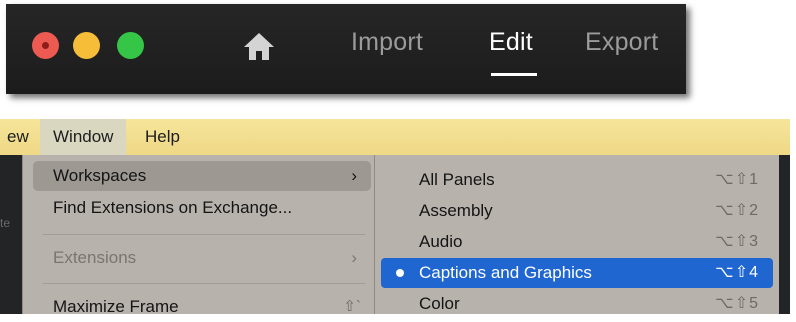 Image resolution: width=796 pixels, height=322 pixels. Describe the element at coordinates (45, 45) in the screenshot. I see `close-window-button` at that location.